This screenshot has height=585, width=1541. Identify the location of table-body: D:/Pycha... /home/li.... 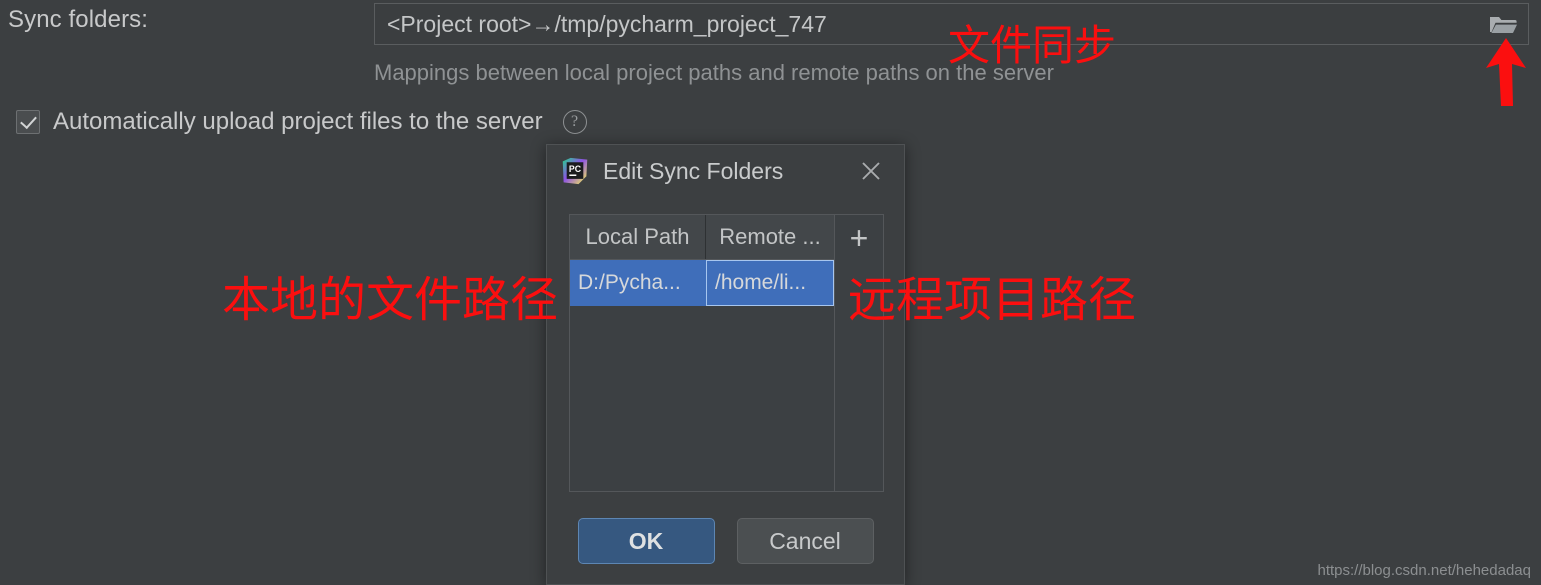
(702, 375).